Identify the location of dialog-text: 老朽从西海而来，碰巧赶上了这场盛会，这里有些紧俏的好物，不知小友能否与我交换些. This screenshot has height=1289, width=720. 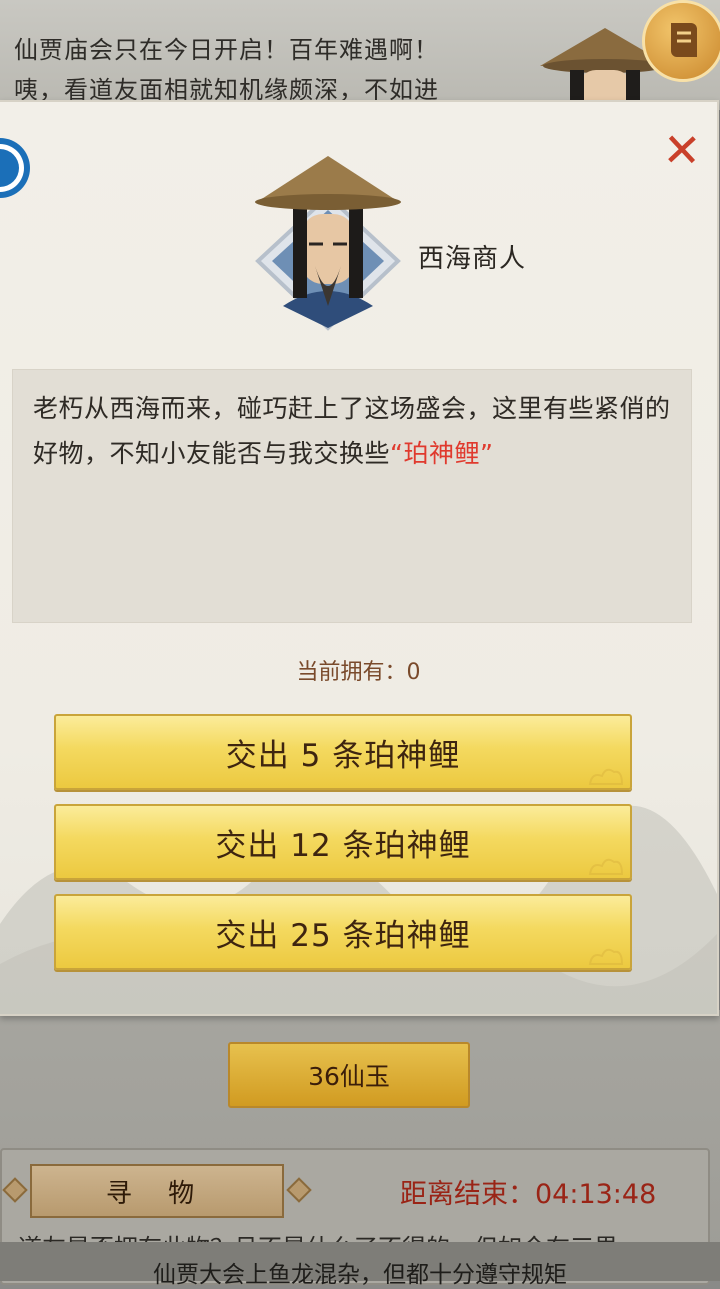
(352, 431).